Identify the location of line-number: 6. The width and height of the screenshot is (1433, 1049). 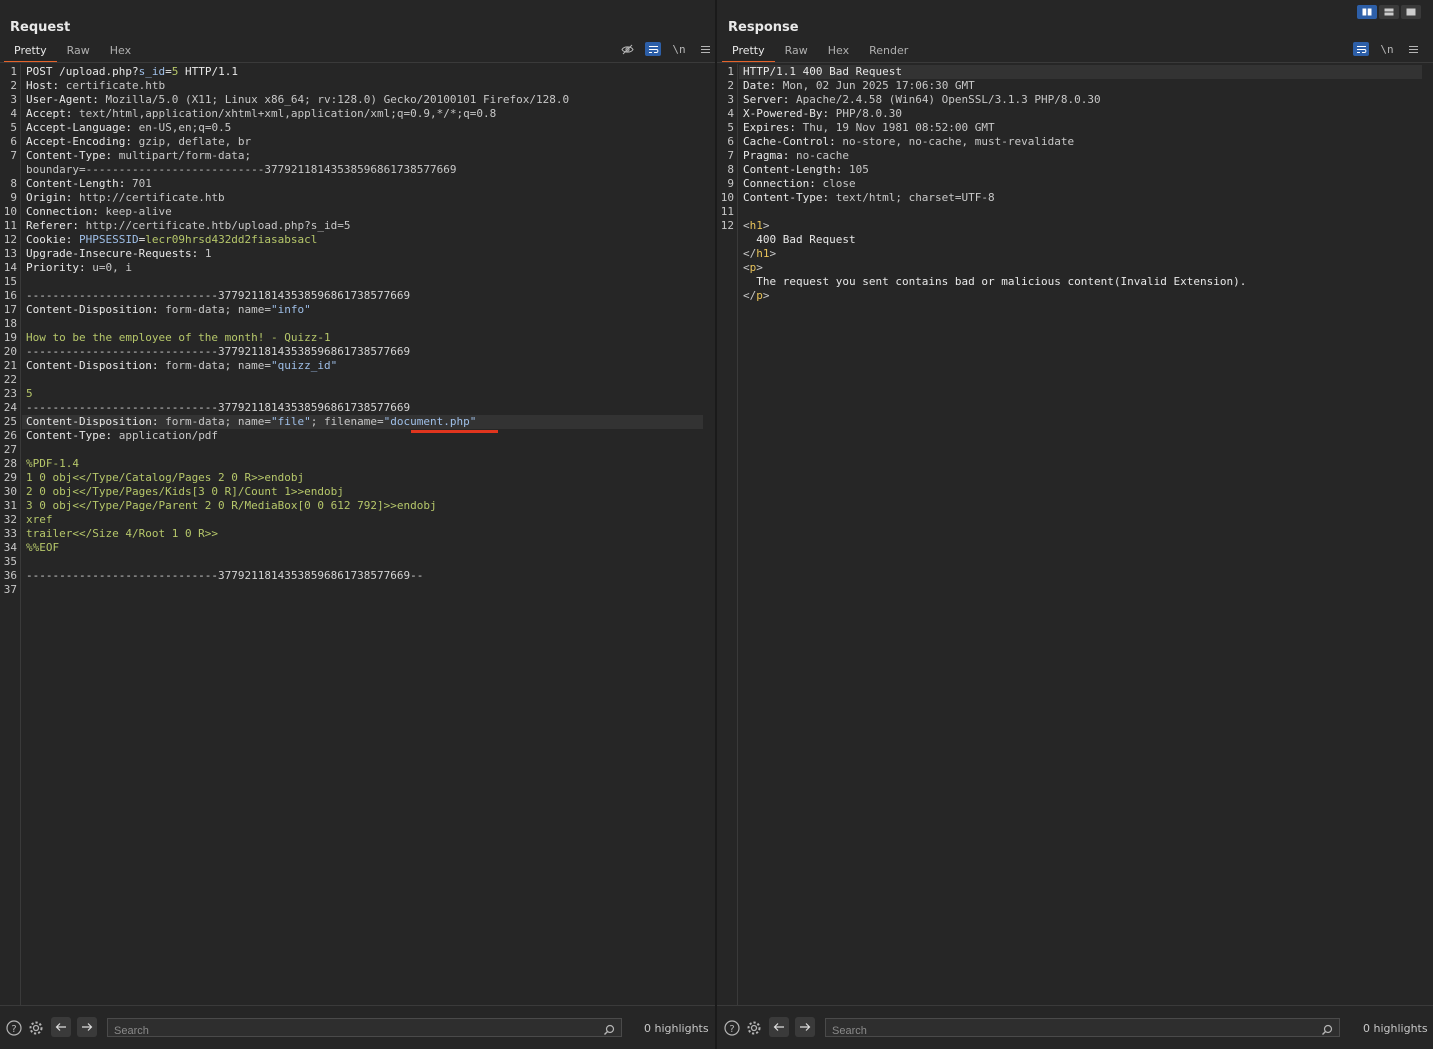
(13, 141).